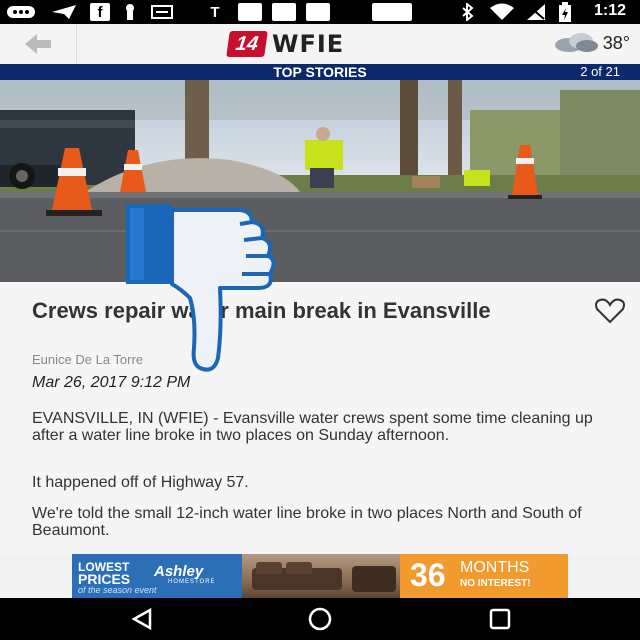  I want to click on app-header: 14 WFIE 38°, so click(320, 44).